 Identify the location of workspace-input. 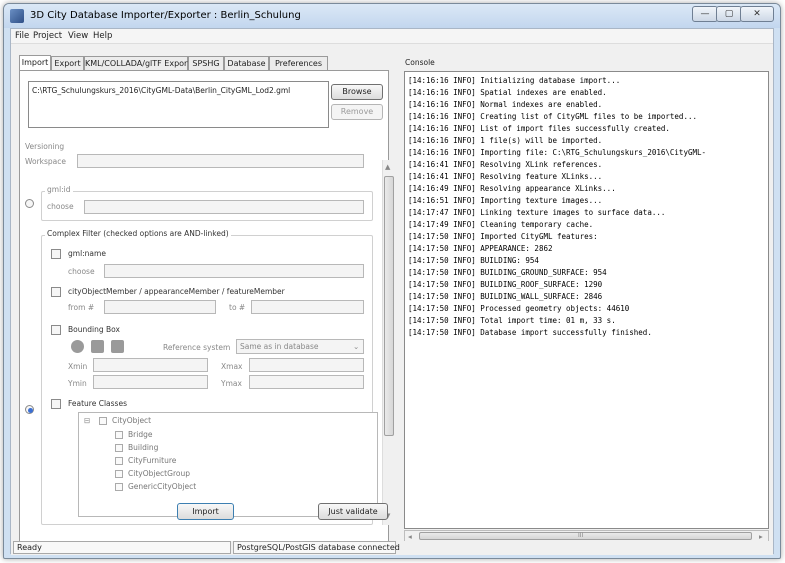
(220, 161).